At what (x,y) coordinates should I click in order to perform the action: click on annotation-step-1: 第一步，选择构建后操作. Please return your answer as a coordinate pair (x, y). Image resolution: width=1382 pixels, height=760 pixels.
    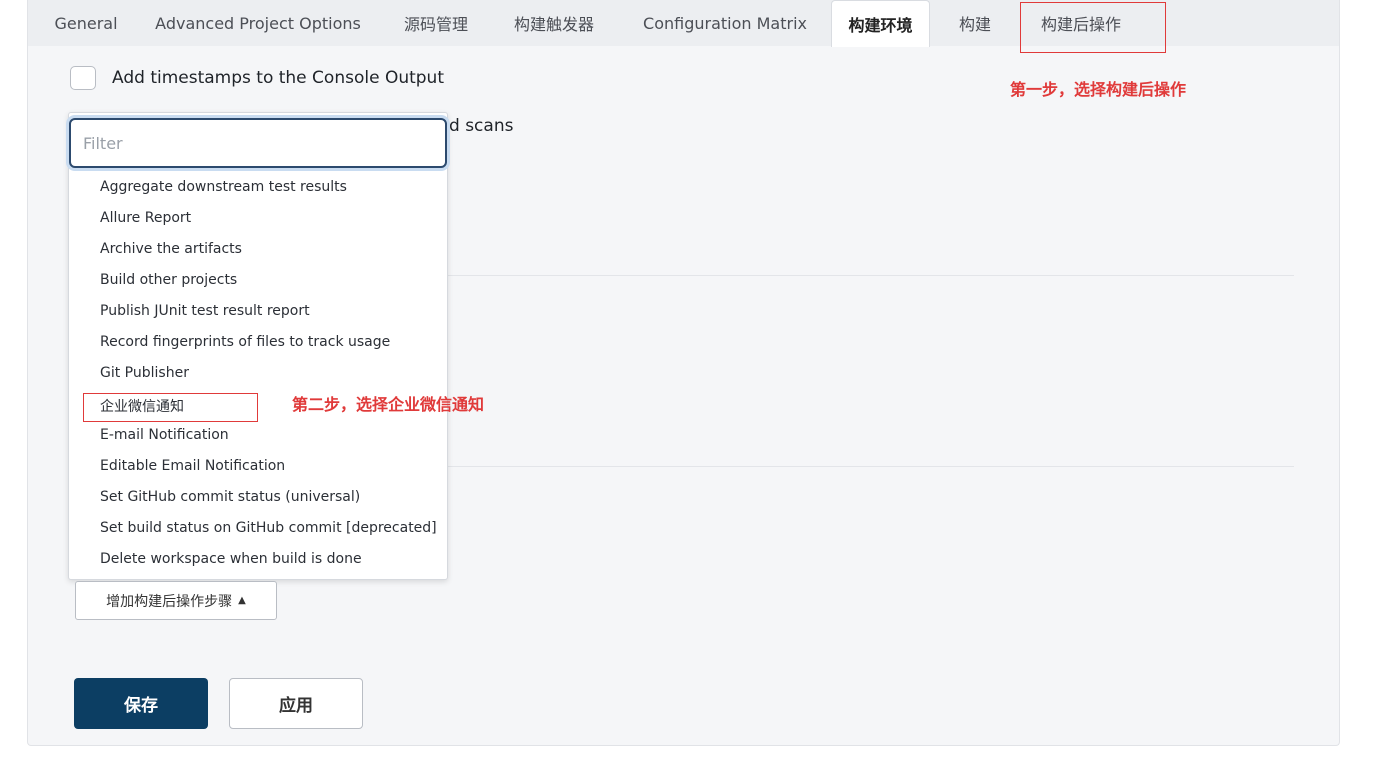
    Looking at the image, I should click on (1098, 89).